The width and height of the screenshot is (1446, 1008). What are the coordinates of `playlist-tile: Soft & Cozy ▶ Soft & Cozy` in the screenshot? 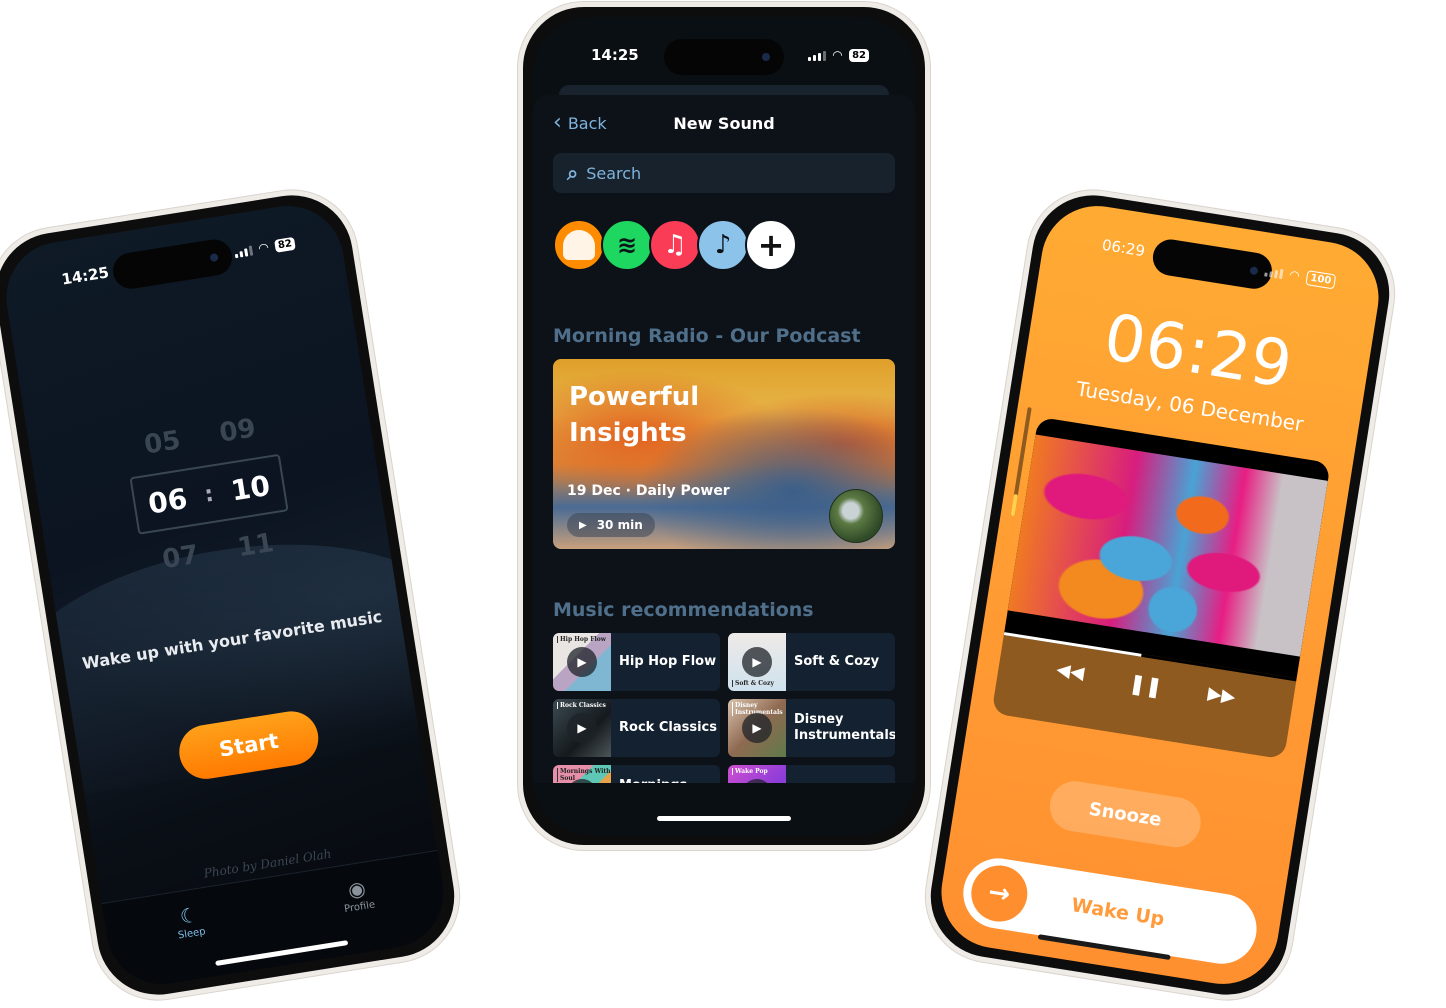 It's located at (811, 662).